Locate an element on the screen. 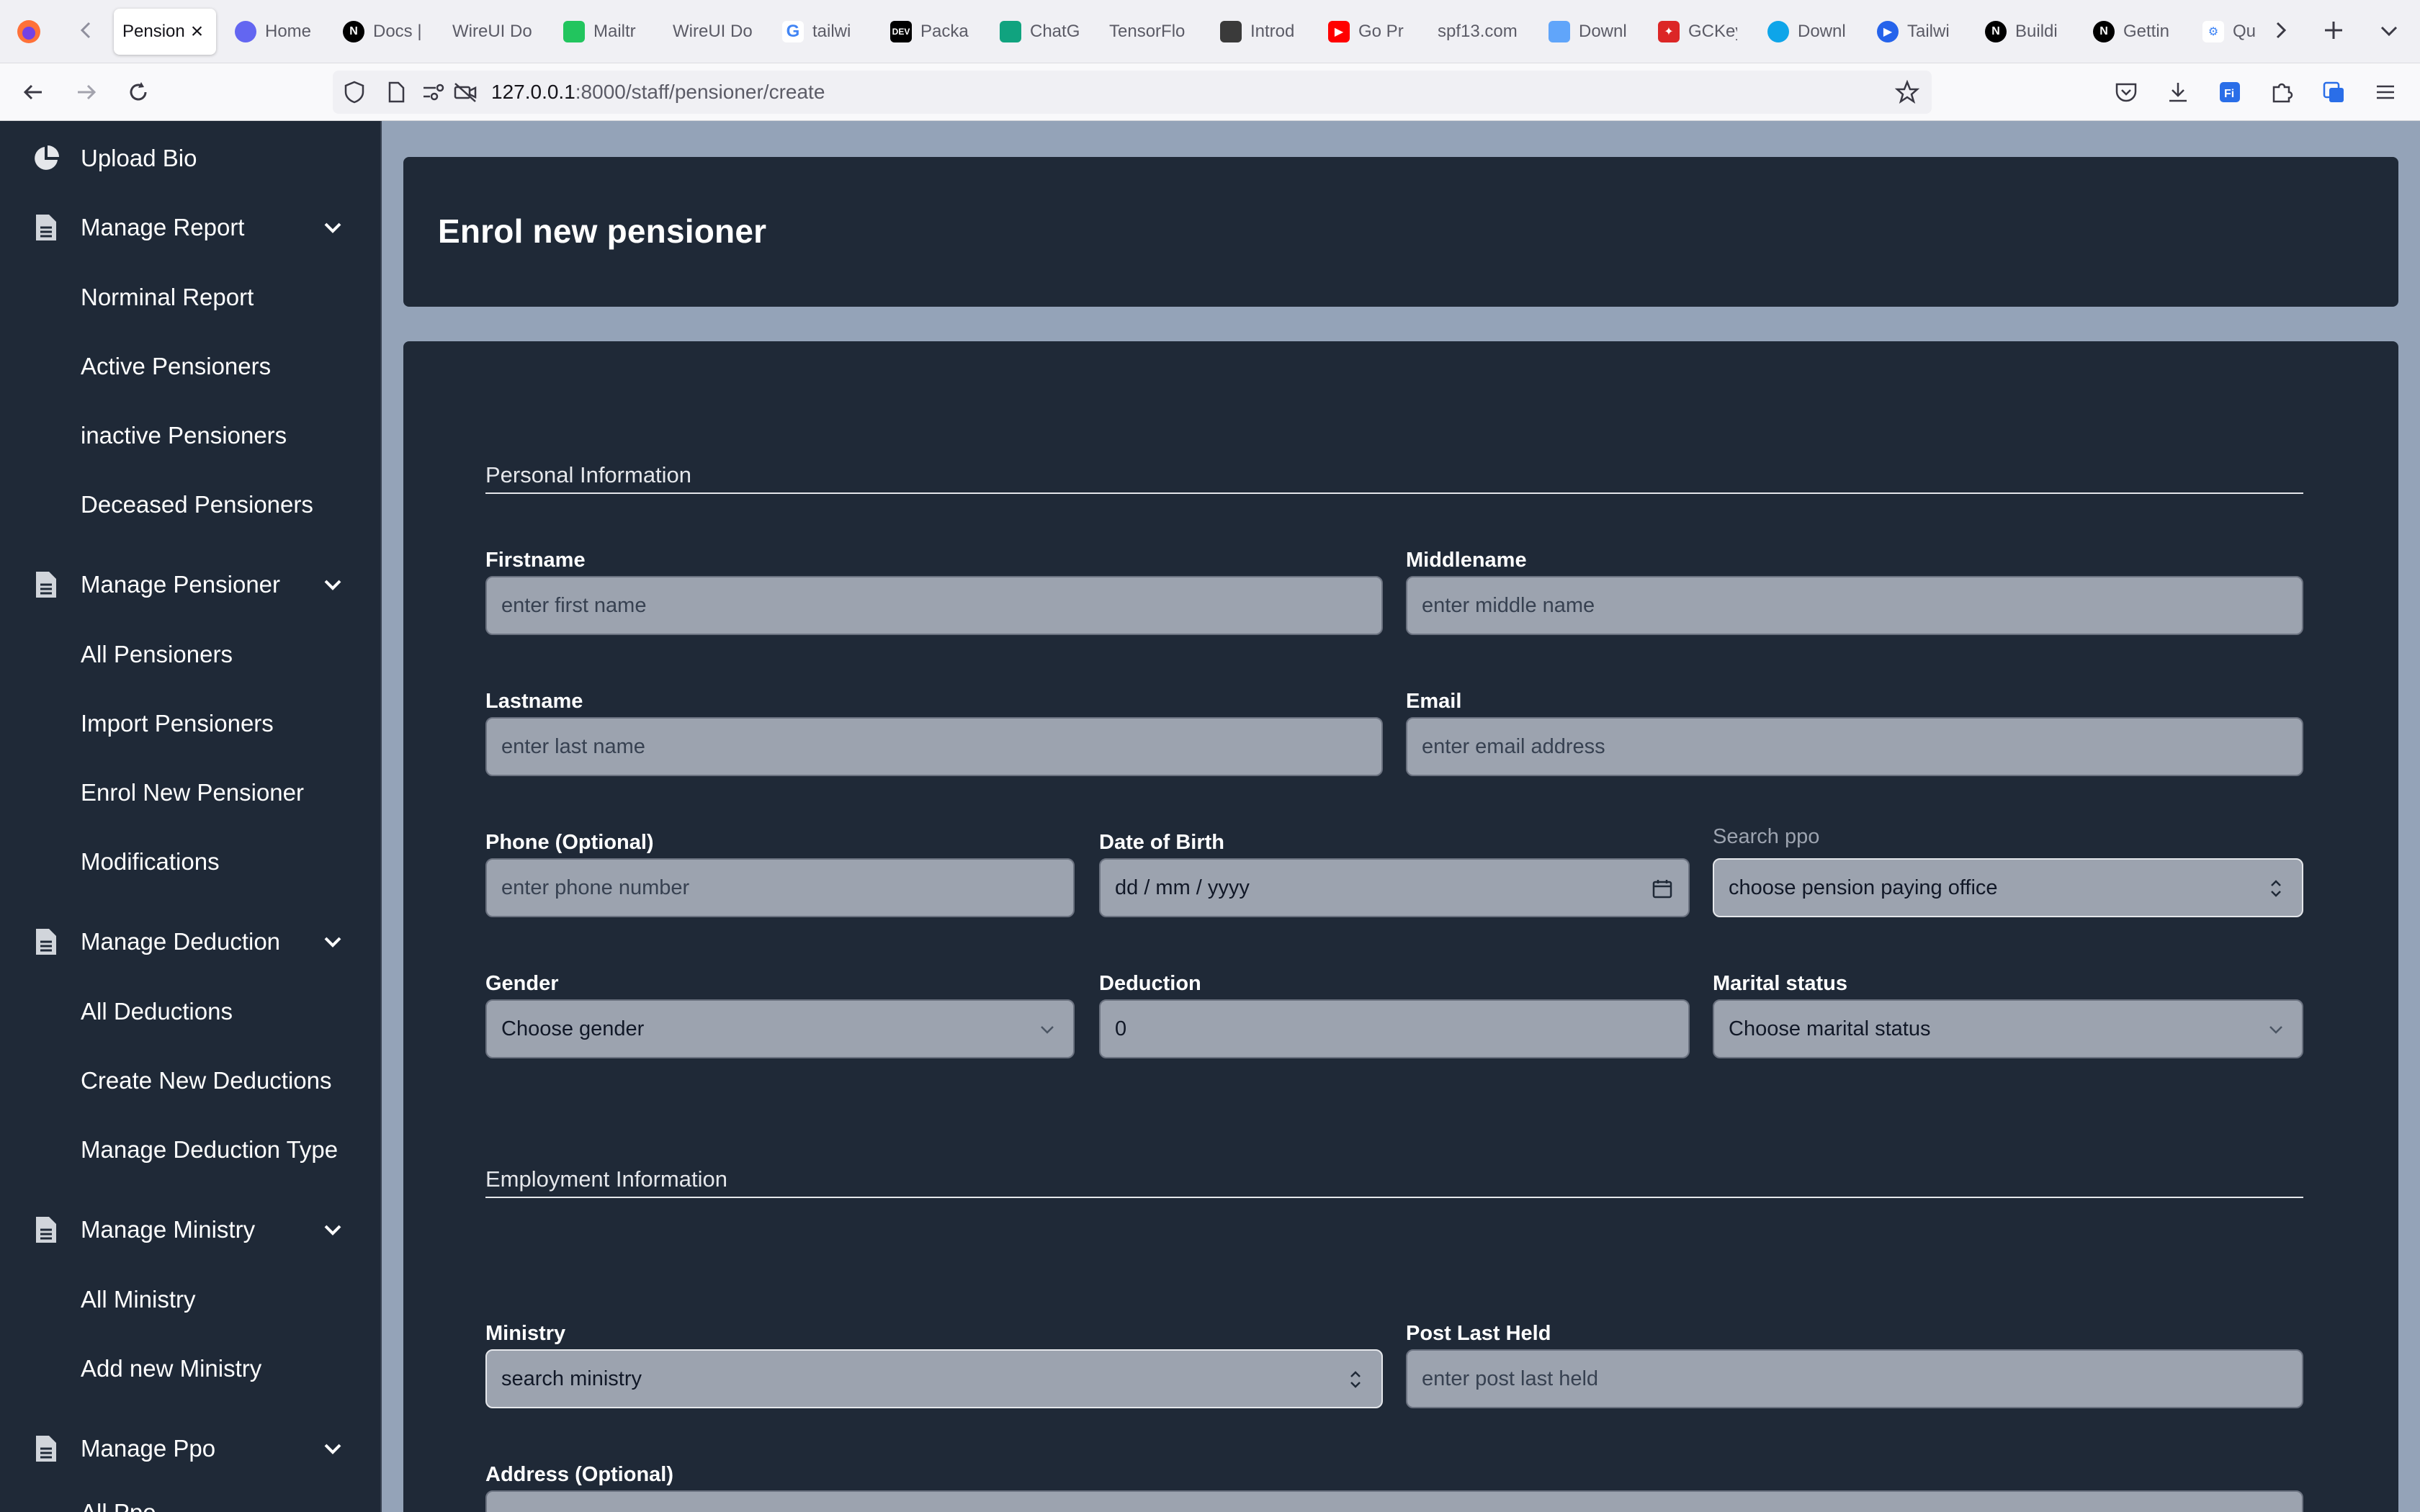 This screenshot has height=1512, width=2420. new-tab-icon is located at coordinates (2334, 32).